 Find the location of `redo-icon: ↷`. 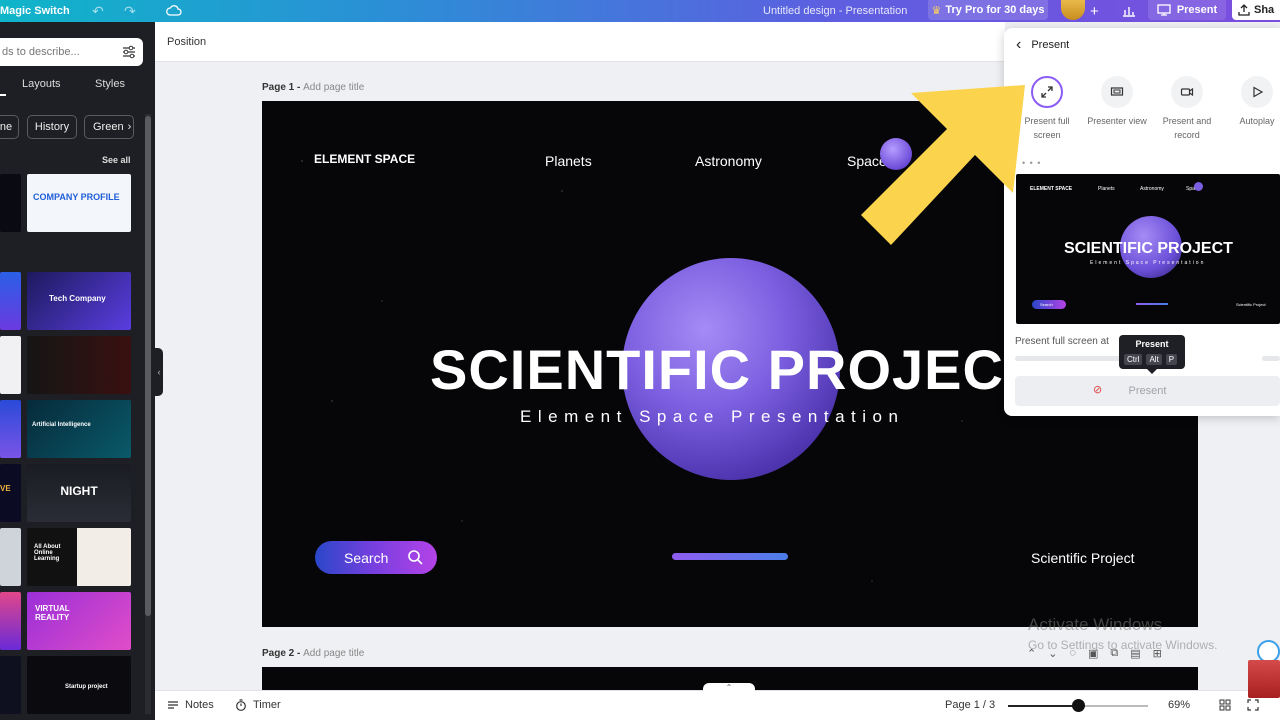

redo-icon: ↷ is located at coordinates (130, 11).